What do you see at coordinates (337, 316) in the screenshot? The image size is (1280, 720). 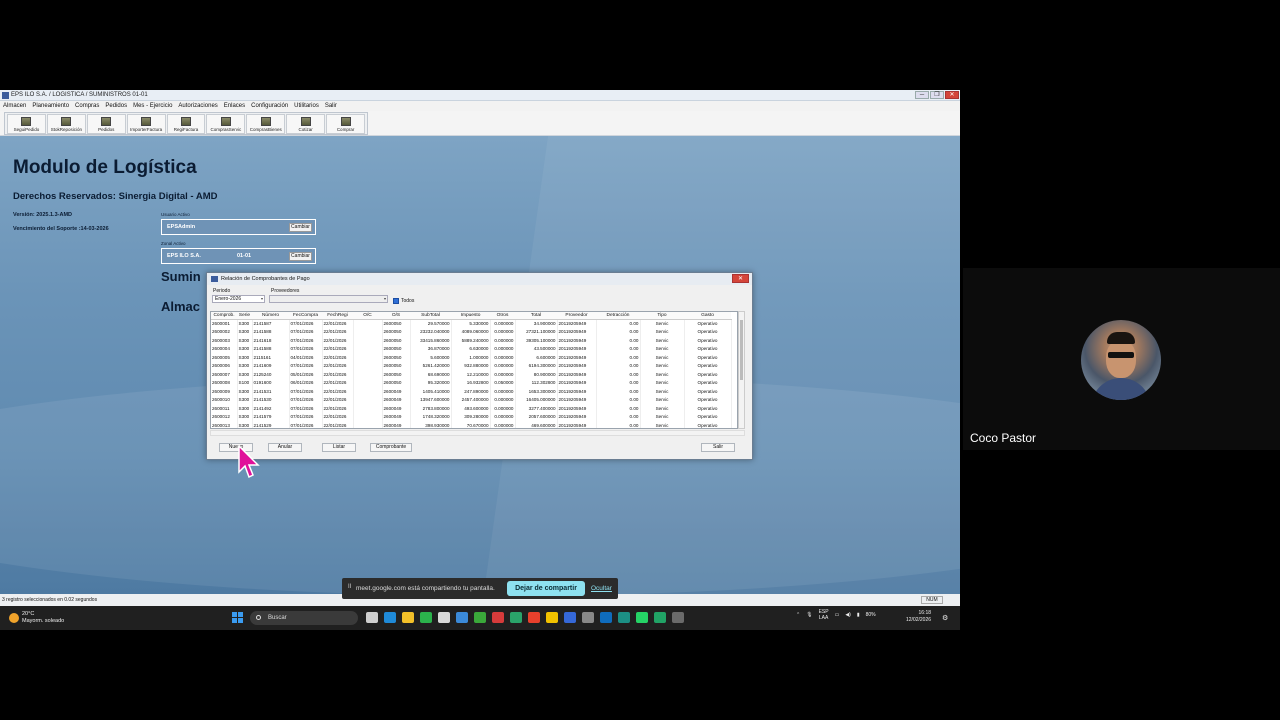 I see `column-header: FechRegi` at bounding box center [337, 316].